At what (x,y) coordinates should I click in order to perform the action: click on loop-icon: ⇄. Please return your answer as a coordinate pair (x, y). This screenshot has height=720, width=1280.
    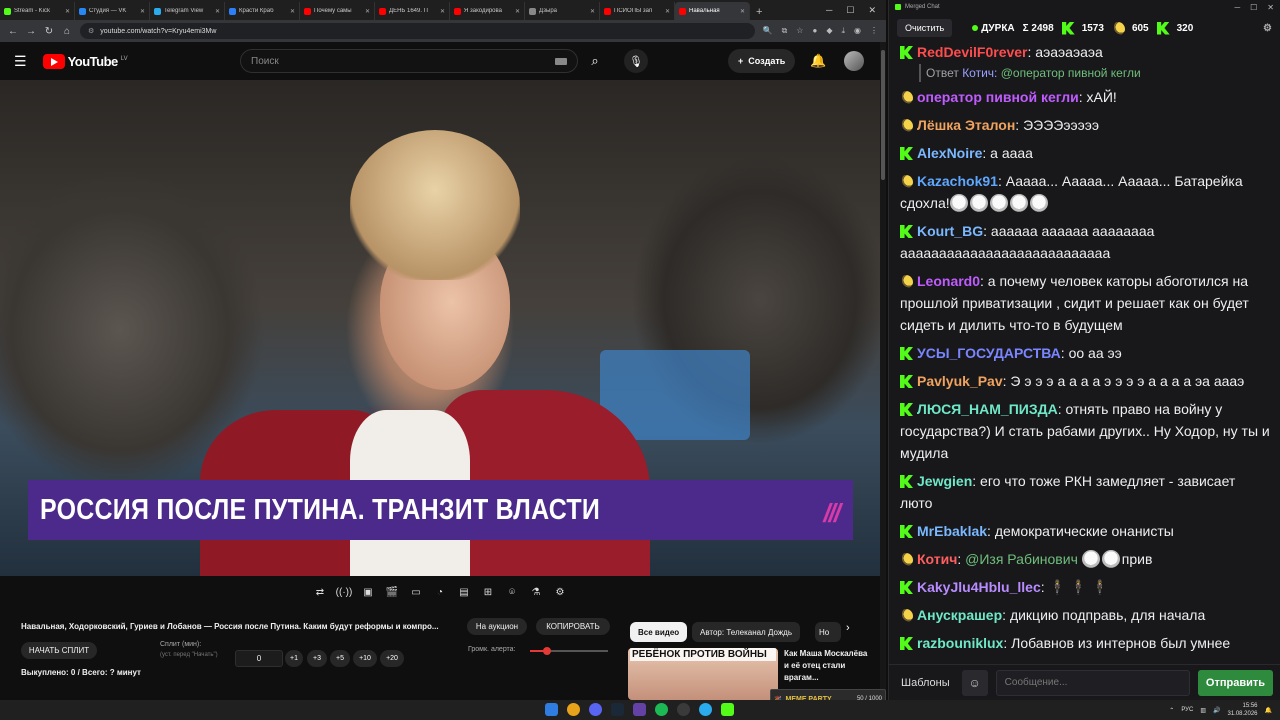
    Looking at the image, I should click on (320, 592).